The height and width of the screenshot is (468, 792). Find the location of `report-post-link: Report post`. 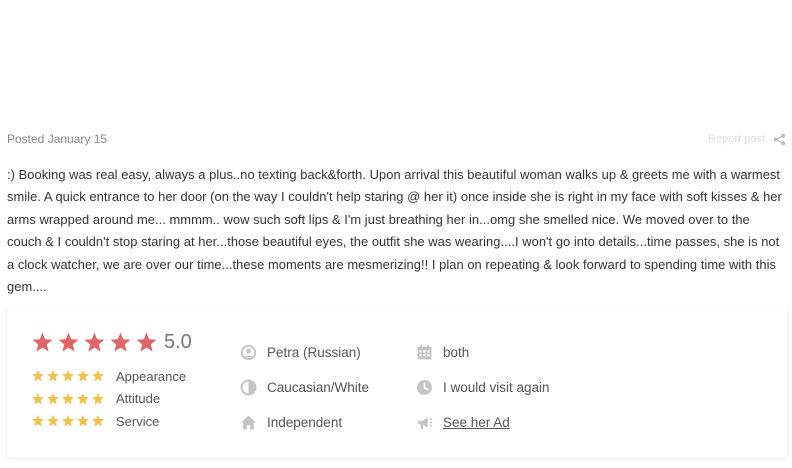

report-post-link: Report post is located at coordinates (736, 139).